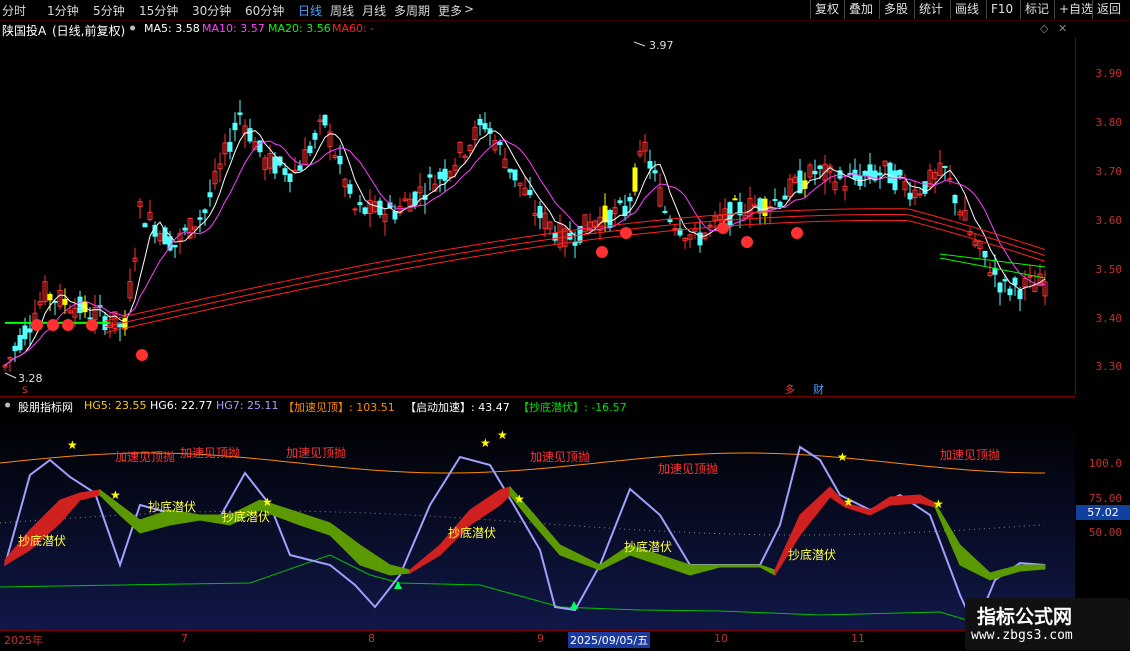 The height and width of the screenshot is (651, 1130). Describe the element at coordinates (45, 407) in the screenshot. I see `indicator-name: 股朋指标网` at that location.